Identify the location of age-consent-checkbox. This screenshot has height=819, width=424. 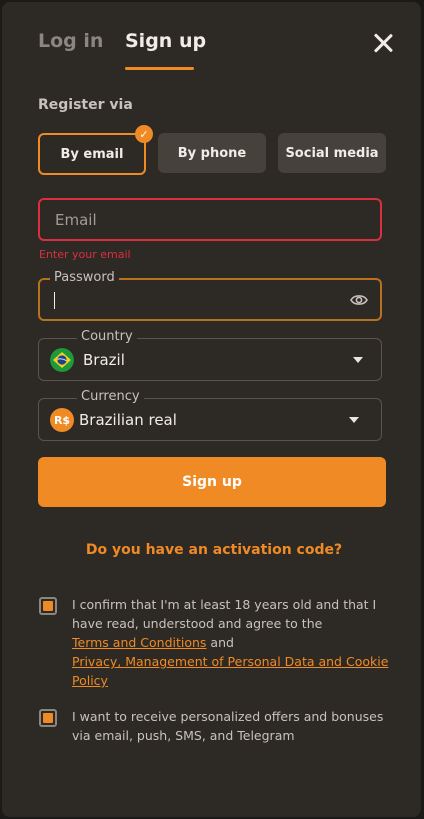
(48, 606).